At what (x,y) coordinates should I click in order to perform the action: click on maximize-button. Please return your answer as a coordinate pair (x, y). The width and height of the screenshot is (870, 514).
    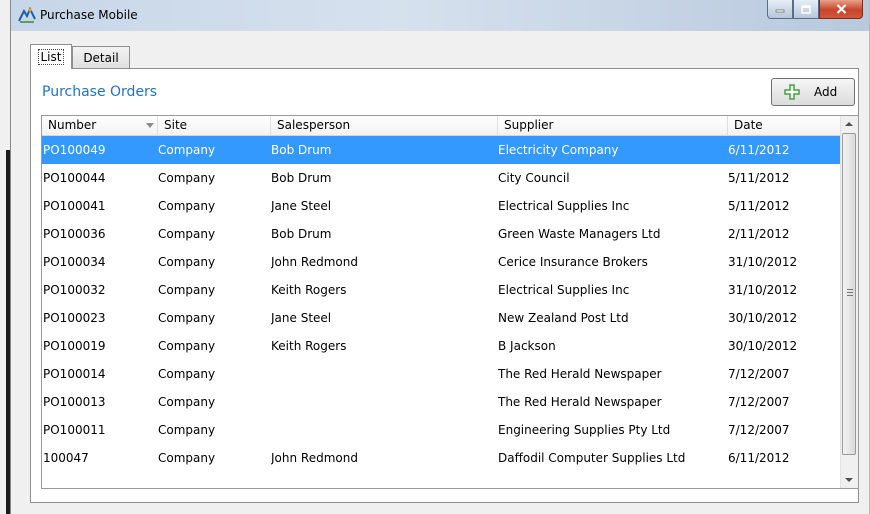
    Looking at the image, I should click on (806, 9).